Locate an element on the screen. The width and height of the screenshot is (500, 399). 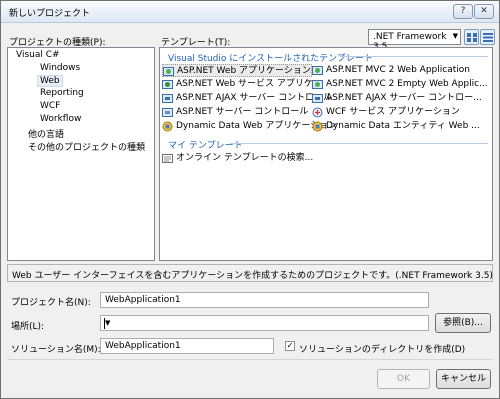
template-wcf-service-app: WCF サービス アプリケーション is located at coordinates (386, 112).